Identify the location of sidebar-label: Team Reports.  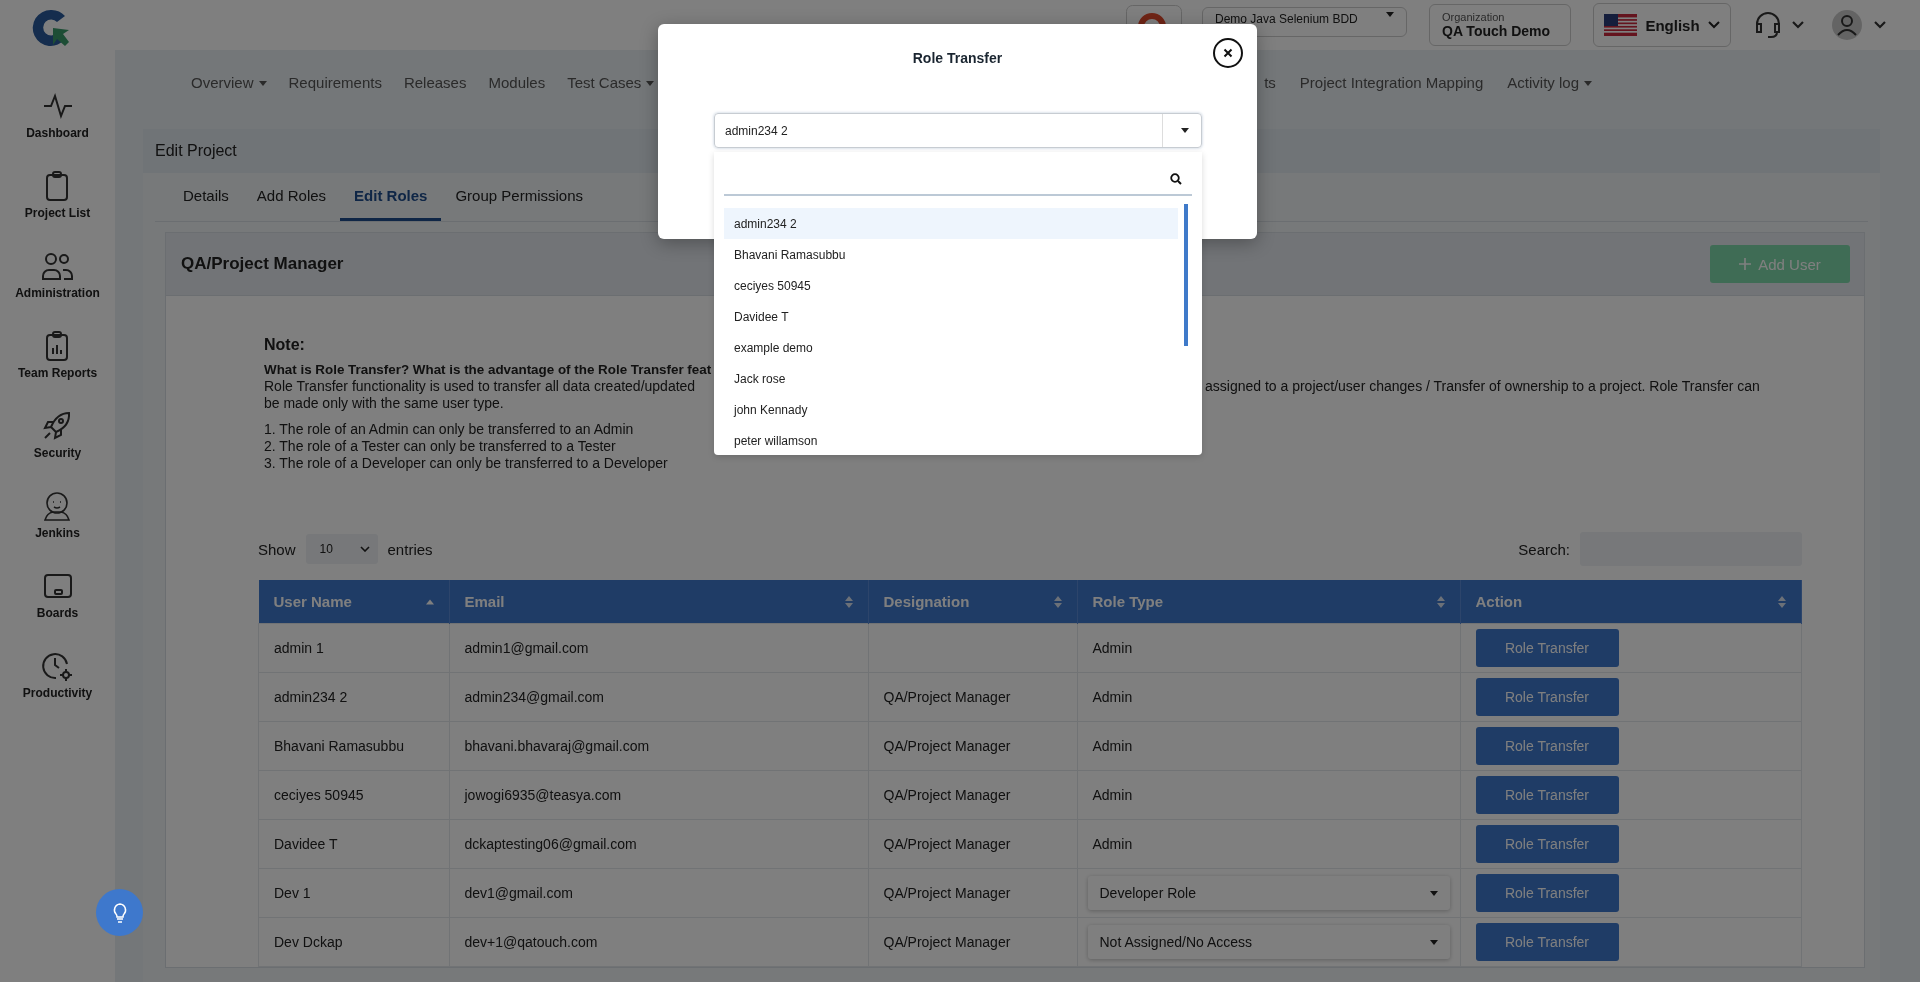
(57, 373).